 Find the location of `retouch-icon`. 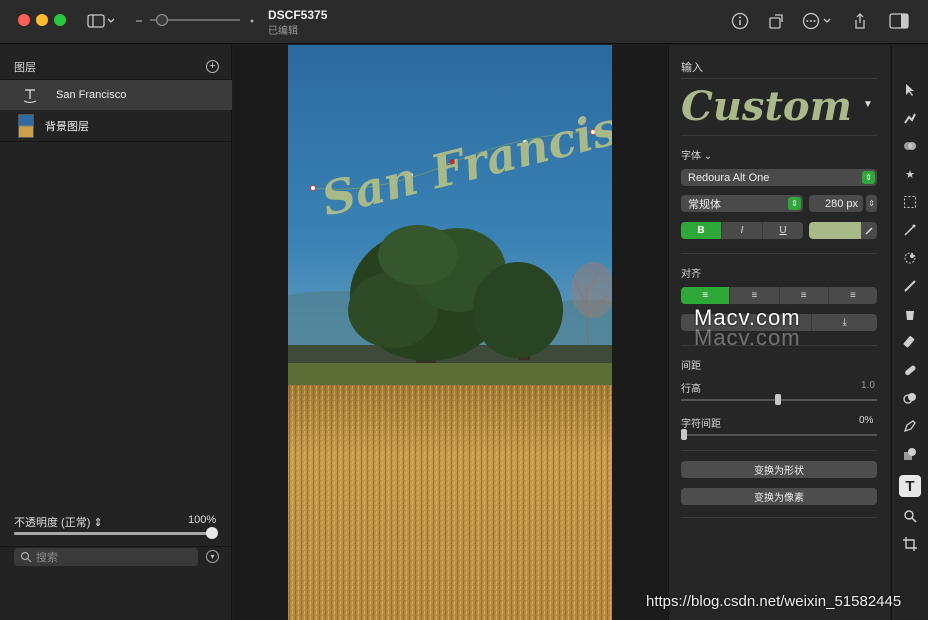

retouch-icon is located at coordinates (910, 118).